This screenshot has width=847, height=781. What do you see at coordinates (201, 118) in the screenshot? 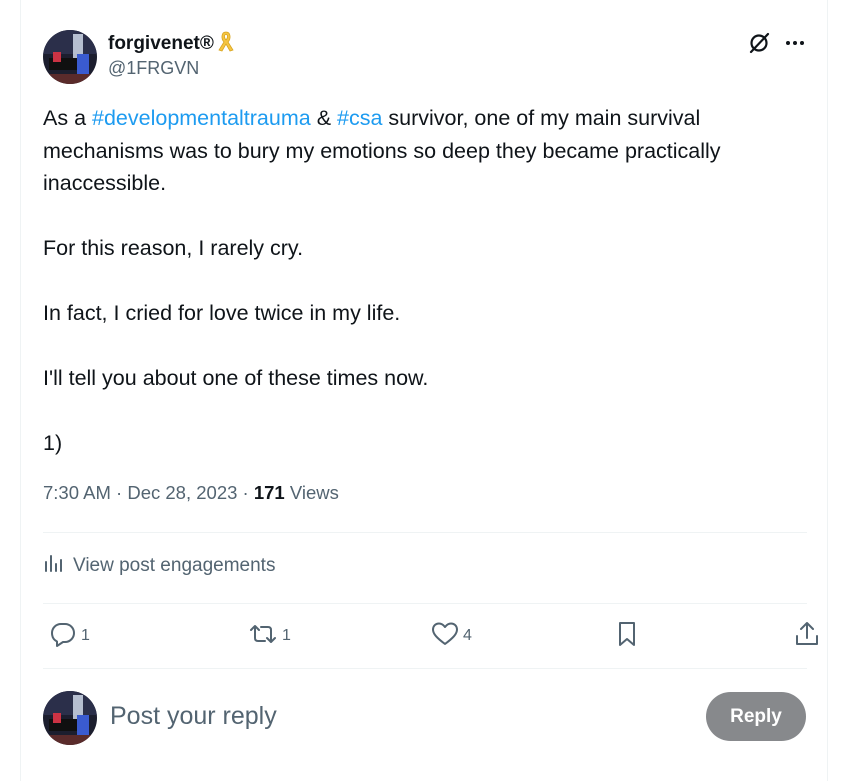
I see `hashtag-link-developmentaltrauma: #developmentaltrauma` at bounding box center [201, 118].